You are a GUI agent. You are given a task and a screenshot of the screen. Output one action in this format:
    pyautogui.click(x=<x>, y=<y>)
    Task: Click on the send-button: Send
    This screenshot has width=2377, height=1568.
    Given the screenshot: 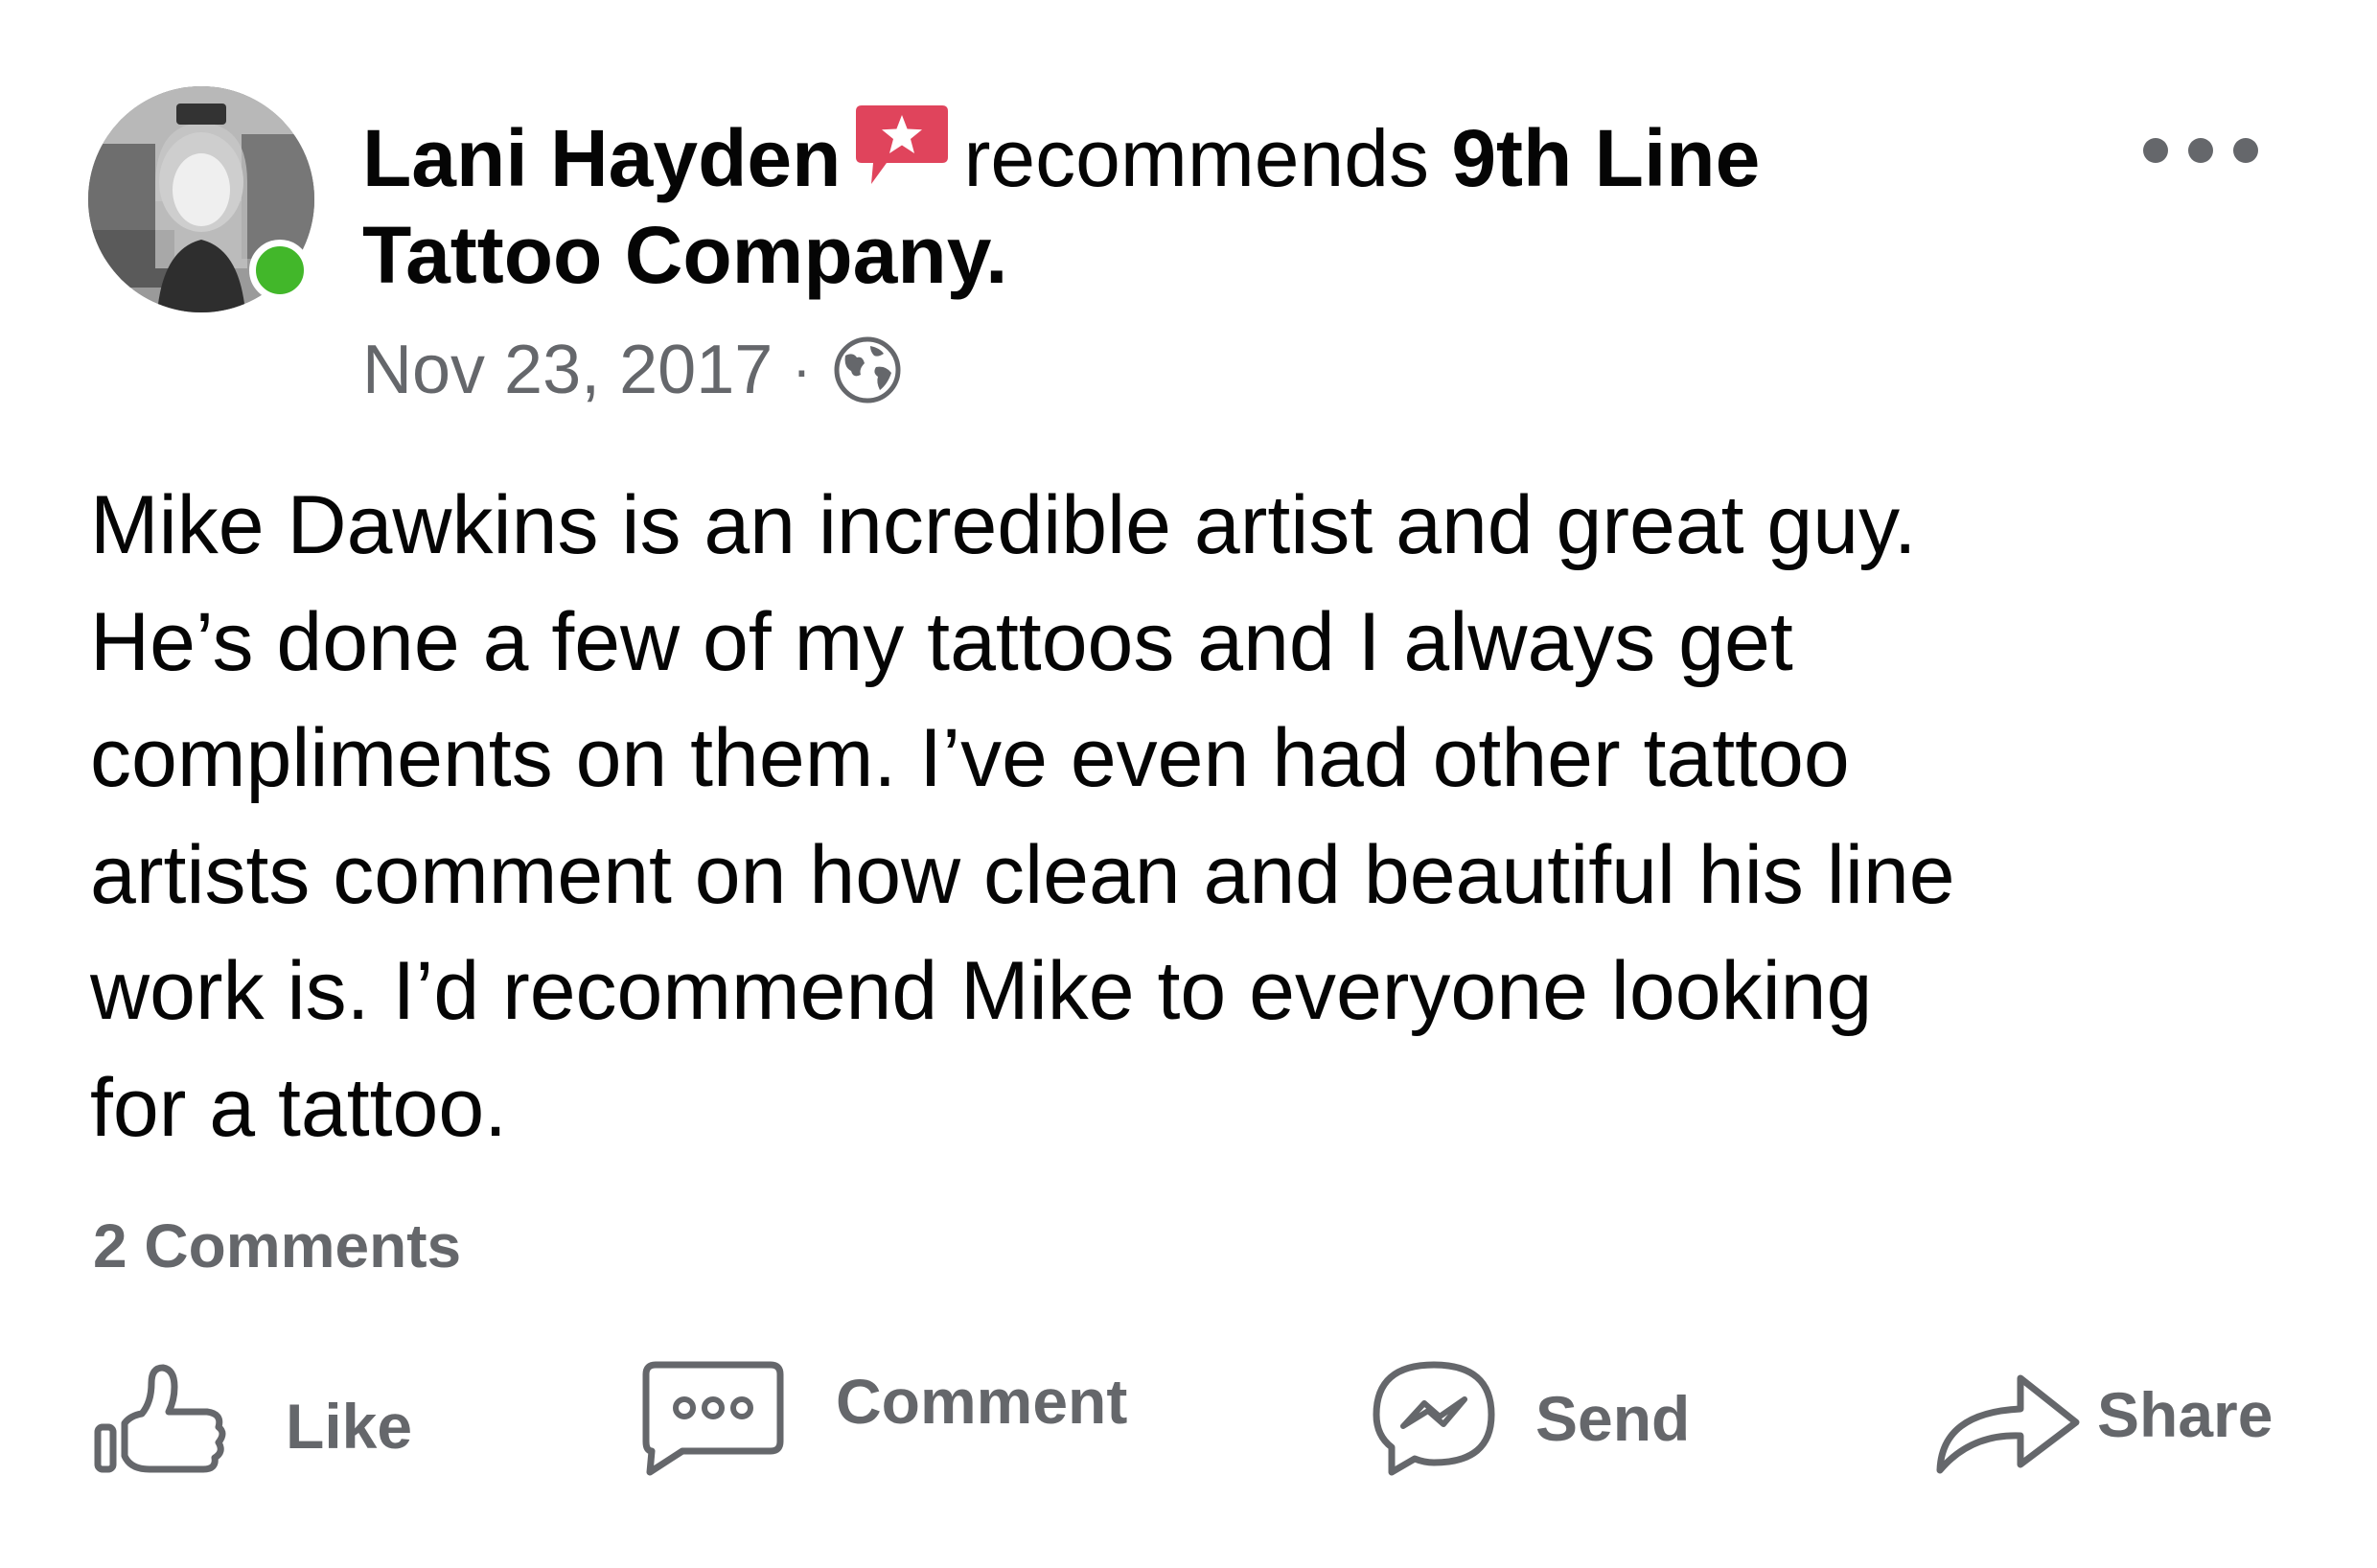 What is the action you would take?
    pyautogui.click(x=1530, y=1418)
    